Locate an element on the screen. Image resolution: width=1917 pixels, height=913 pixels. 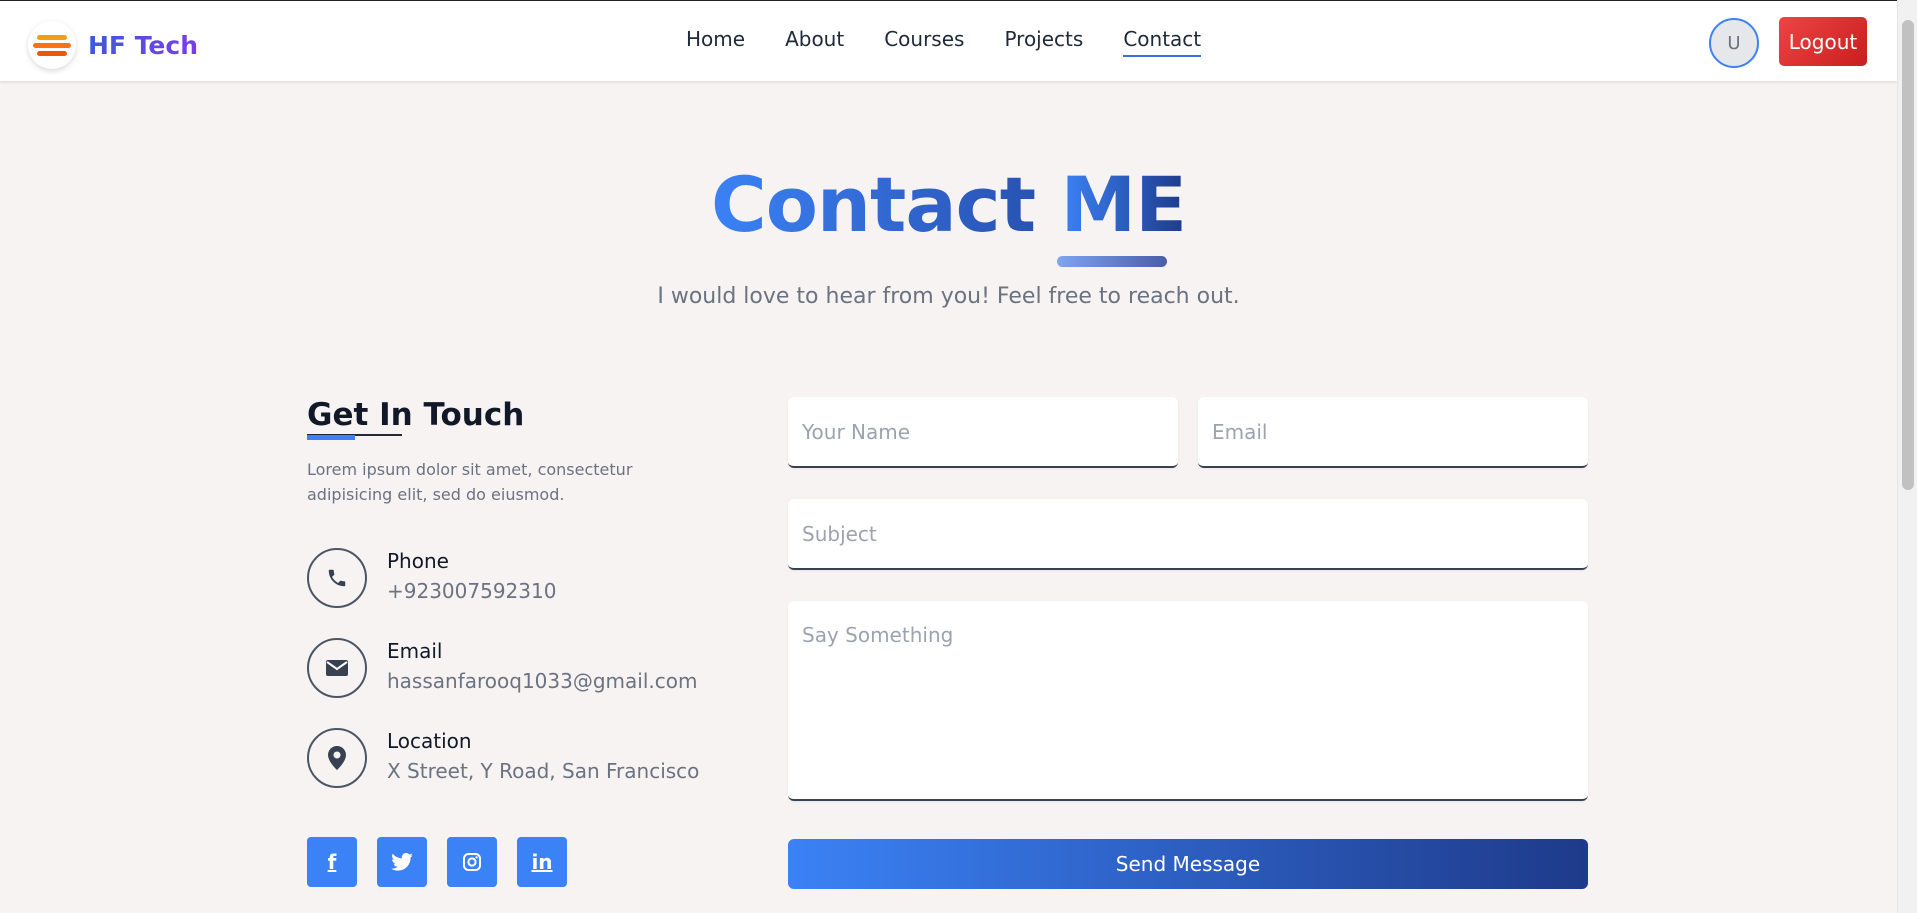
social-links: f in is located at coordinates (437, 862).